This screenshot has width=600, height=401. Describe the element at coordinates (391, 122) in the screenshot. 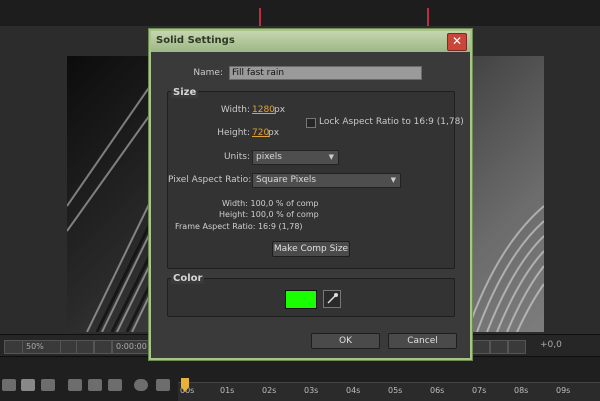

I see `lock-aspect-label: Lock Aspect Ratio to 16:9 (1,78)` at that location.